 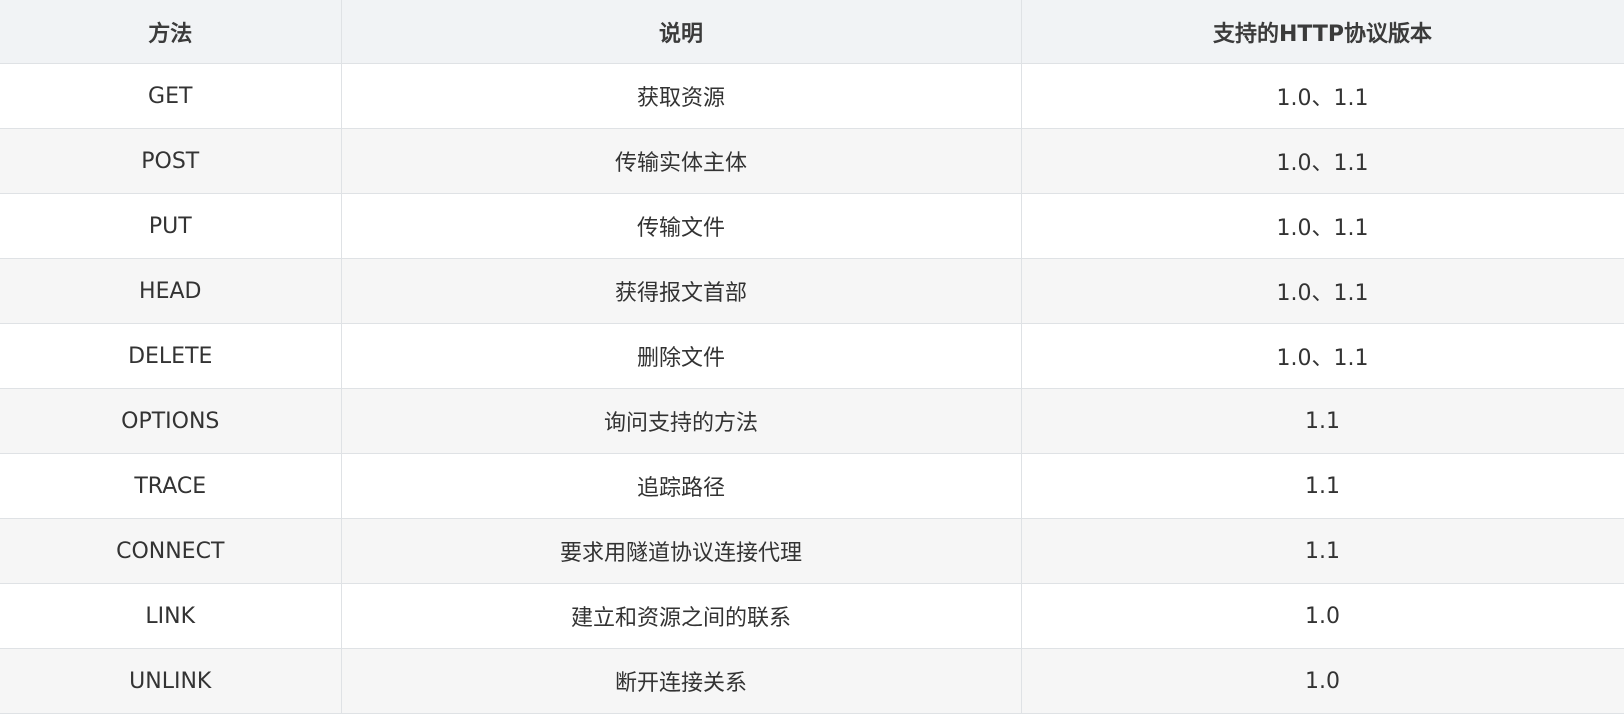 I want to click on cell-method: TRACE, so click(x=171, y=486).